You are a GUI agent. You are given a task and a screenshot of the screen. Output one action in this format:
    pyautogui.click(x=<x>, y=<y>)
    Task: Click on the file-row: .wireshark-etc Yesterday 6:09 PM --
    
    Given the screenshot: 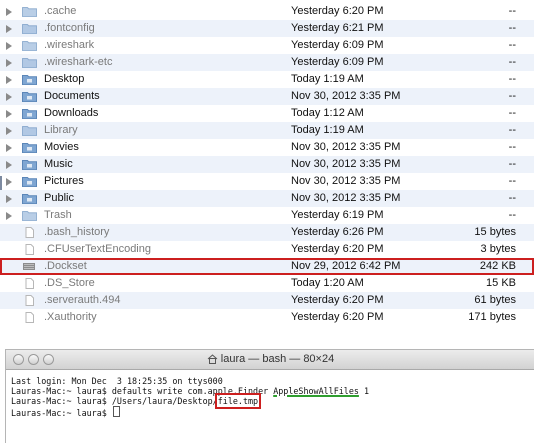 What is the action you would take?
    pyautogui.click(x=267, y=62)
    